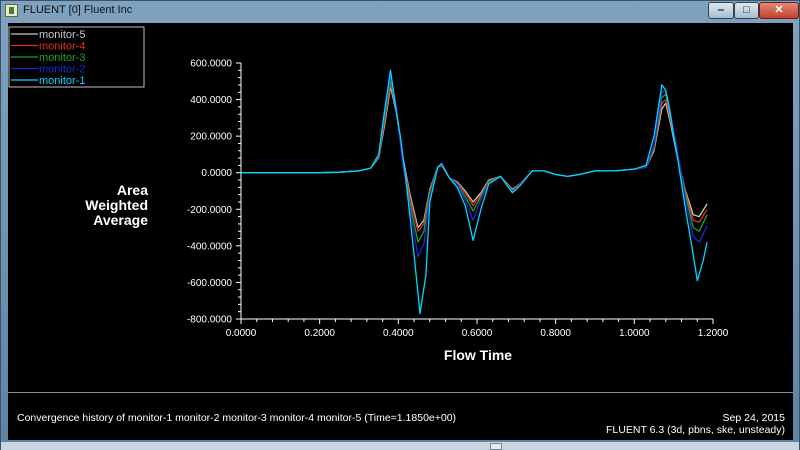  What do you see at coordinates (209, 210) in the screenshot?
I see `y-tick-label: -200.0000` at bounding box center [209, 210].